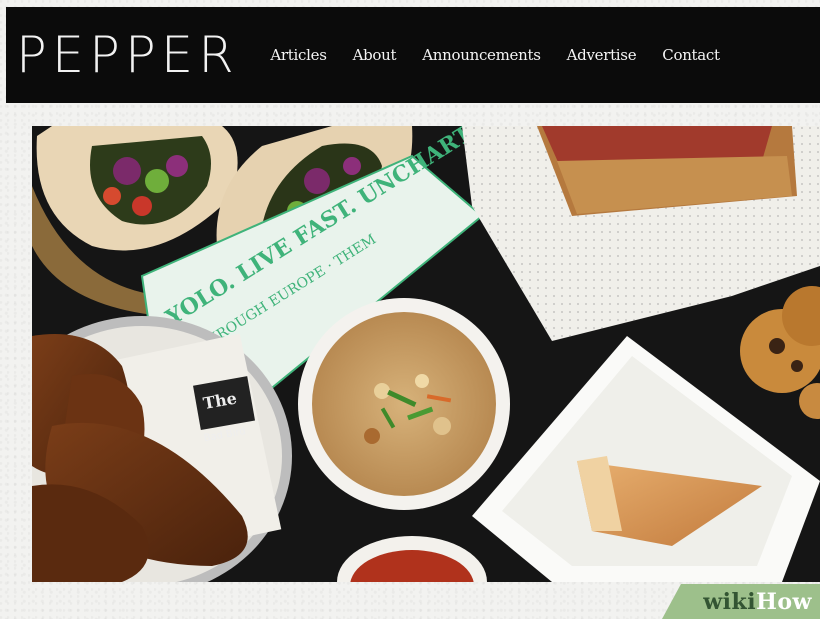 The height and width of the screenshot is (619, 820). I want to click on nav-articles: Articles, so click(298, 55).